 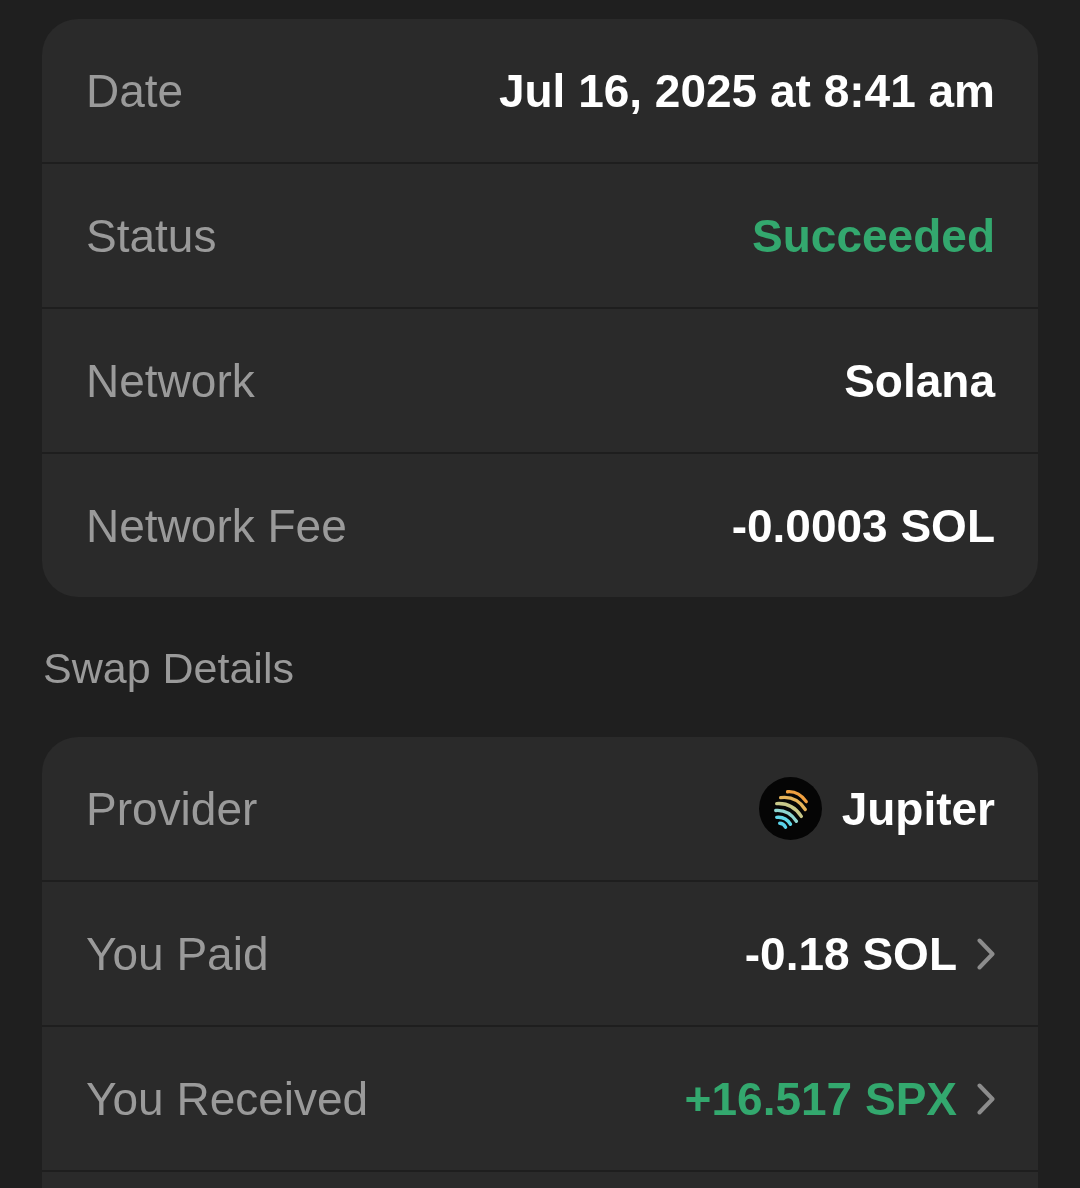 What do you see at coordinates (170, 380) in the screenshot?
I see `row-label: Network` at bounding box center [170, 380].